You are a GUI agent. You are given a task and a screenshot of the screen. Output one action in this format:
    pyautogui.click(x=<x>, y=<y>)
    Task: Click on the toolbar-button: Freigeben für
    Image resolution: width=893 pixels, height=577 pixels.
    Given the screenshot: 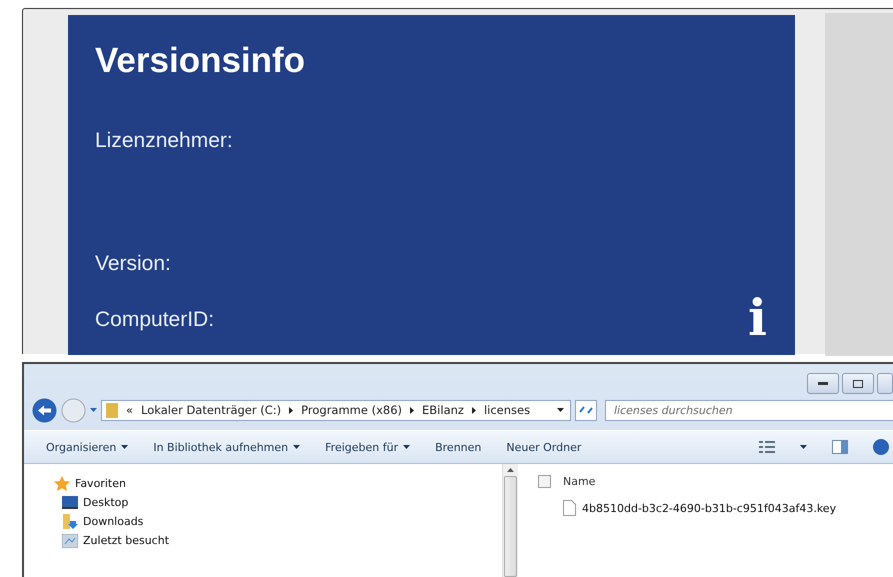 What is the action you would take?
    pyautogui.click(x=367, y=447)
    